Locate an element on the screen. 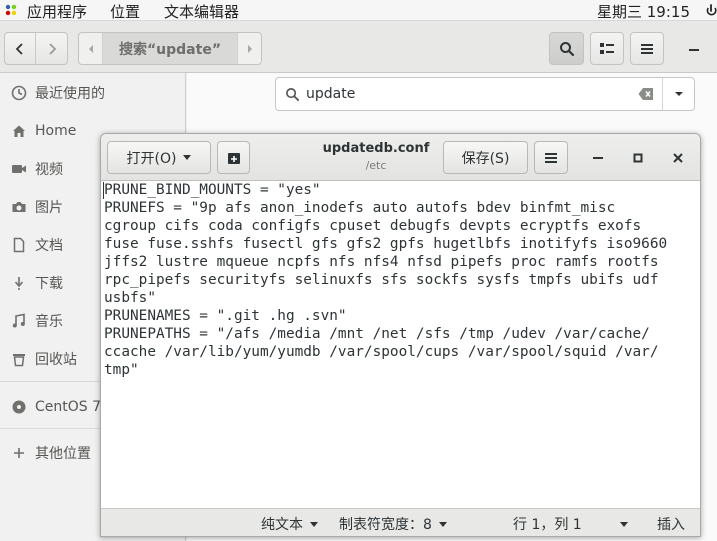  new-document-button is located at coordinates (233, 157).